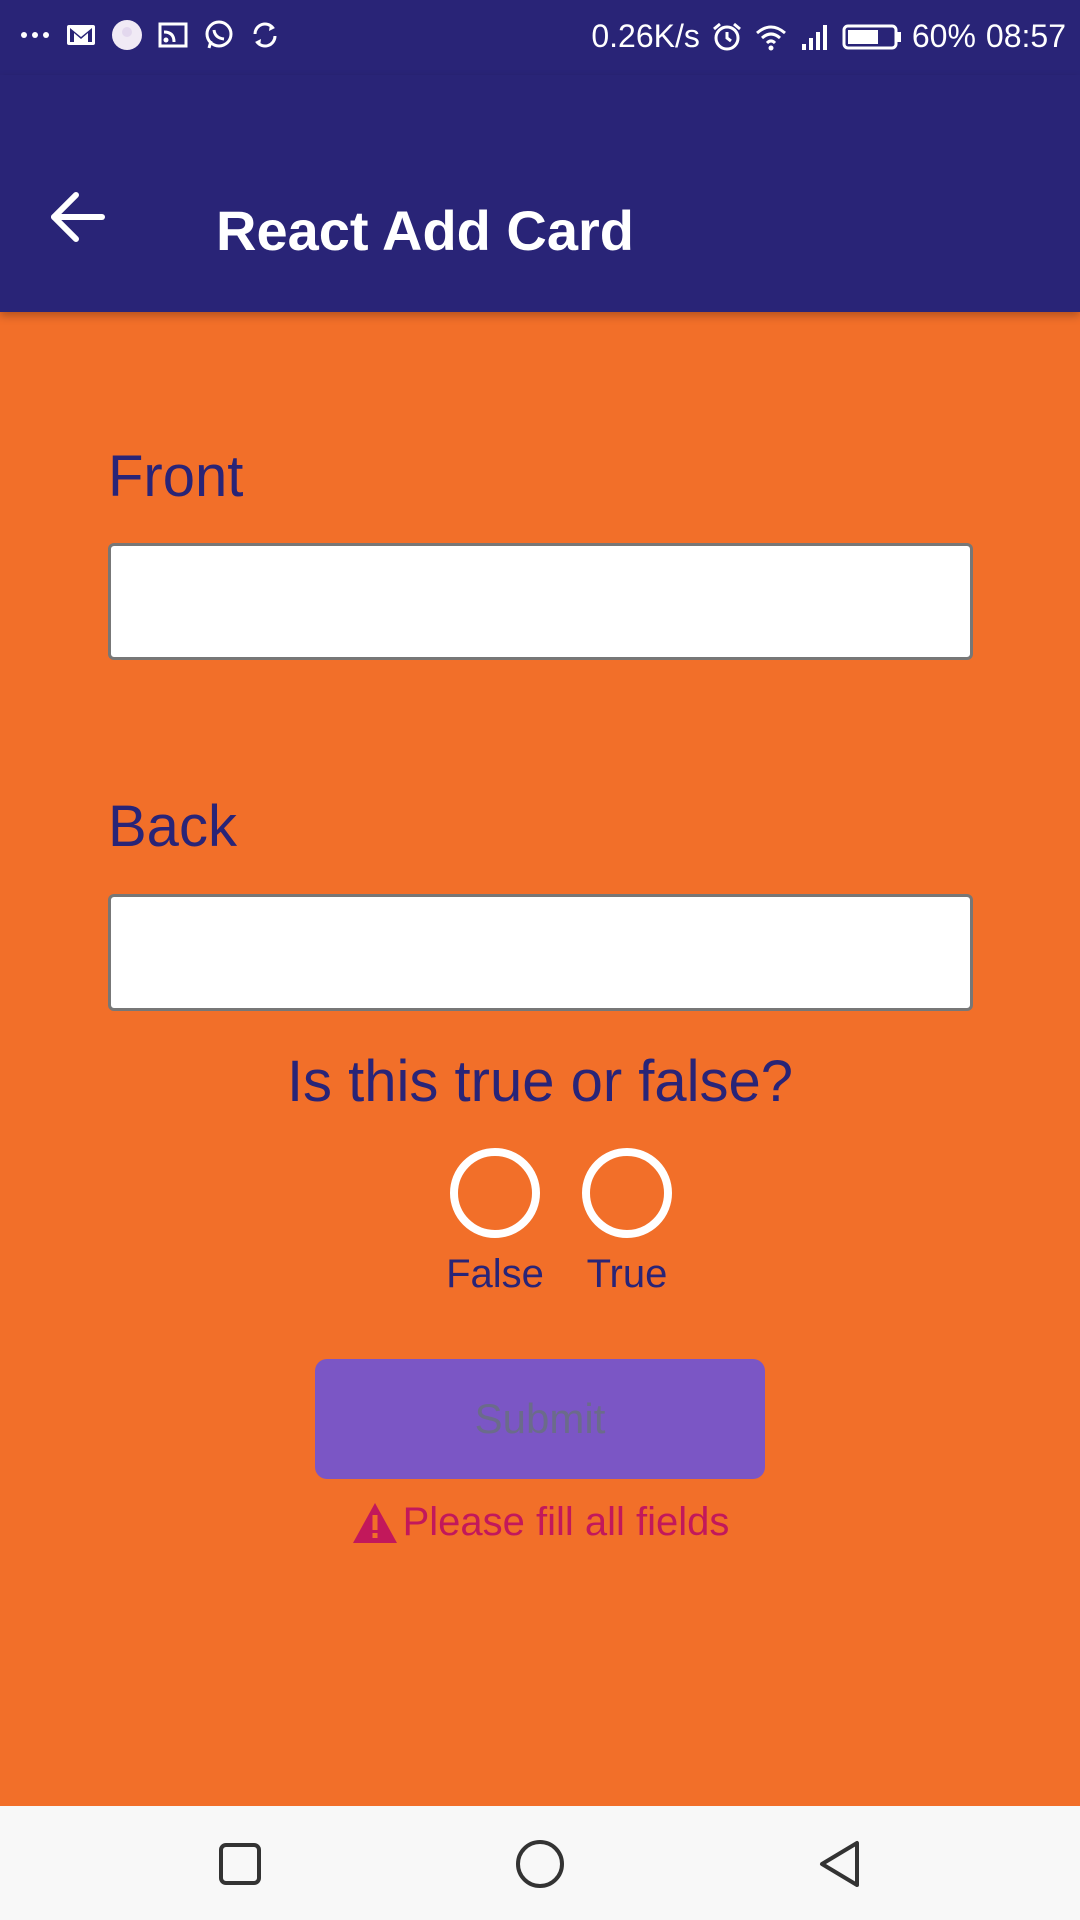 The height and width of the screenshot is (1920, 1080). I want to click on back-button, so click(77, 217).